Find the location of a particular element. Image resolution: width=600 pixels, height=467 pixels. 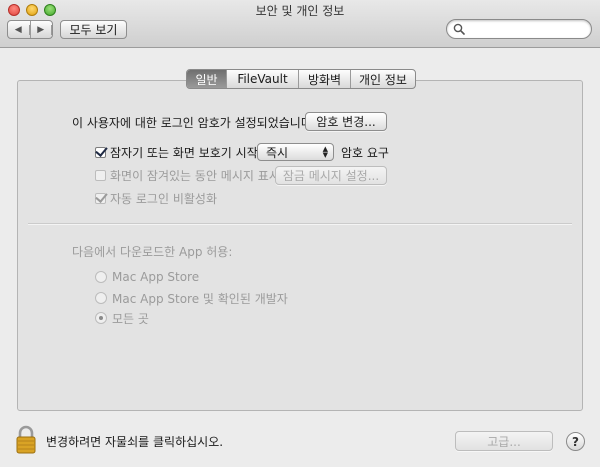

forward-arrow-icon: ▶ is located at coordinates (41, 29).